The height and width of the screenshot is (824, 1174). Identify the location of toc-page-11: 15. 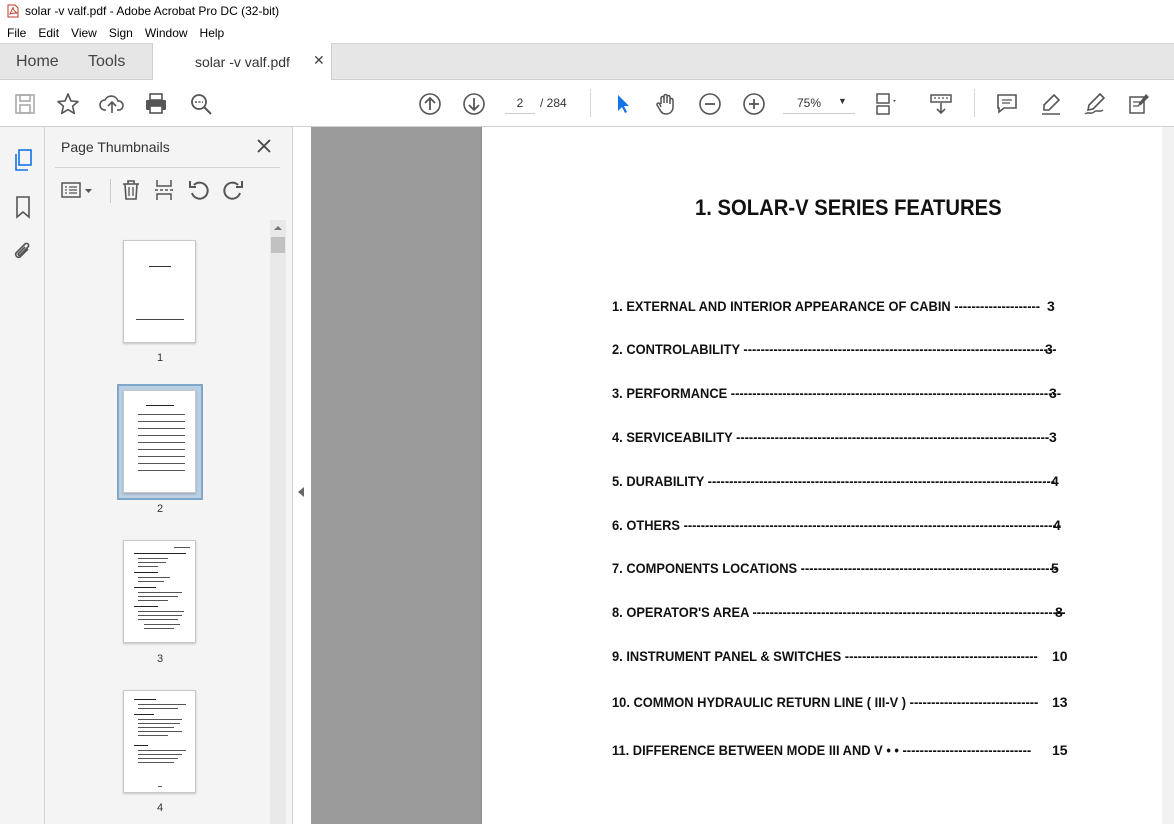
(1060, 750).